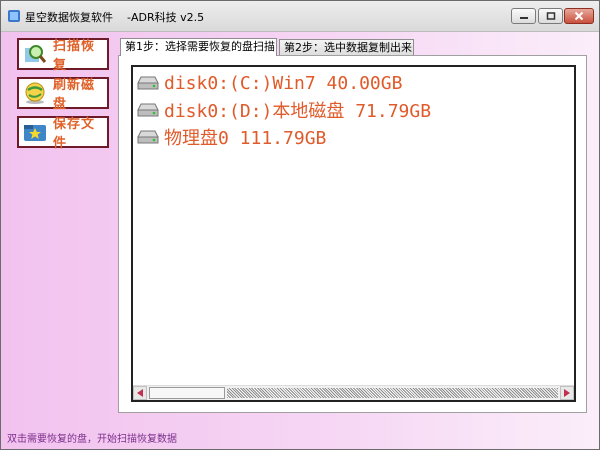 This screenshot has width=600, height=450. I want to click on minimize-button, so click(523, 16).